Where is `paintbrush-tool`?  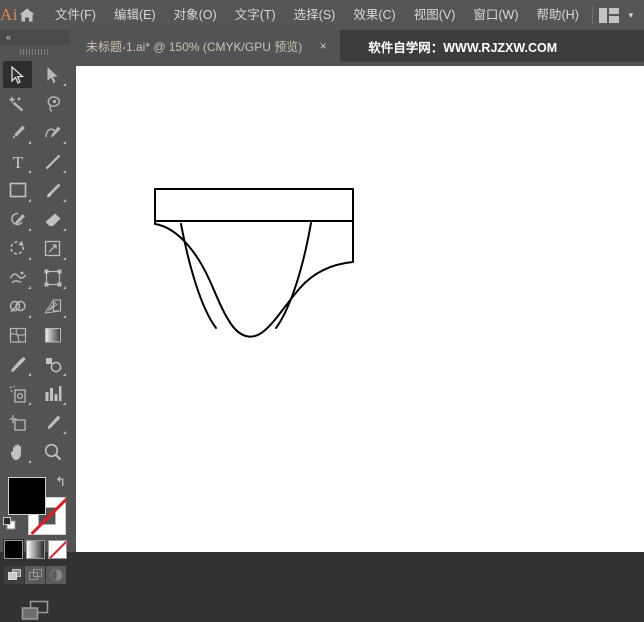
paintbrush-tool is located at coordinates (52, 190).